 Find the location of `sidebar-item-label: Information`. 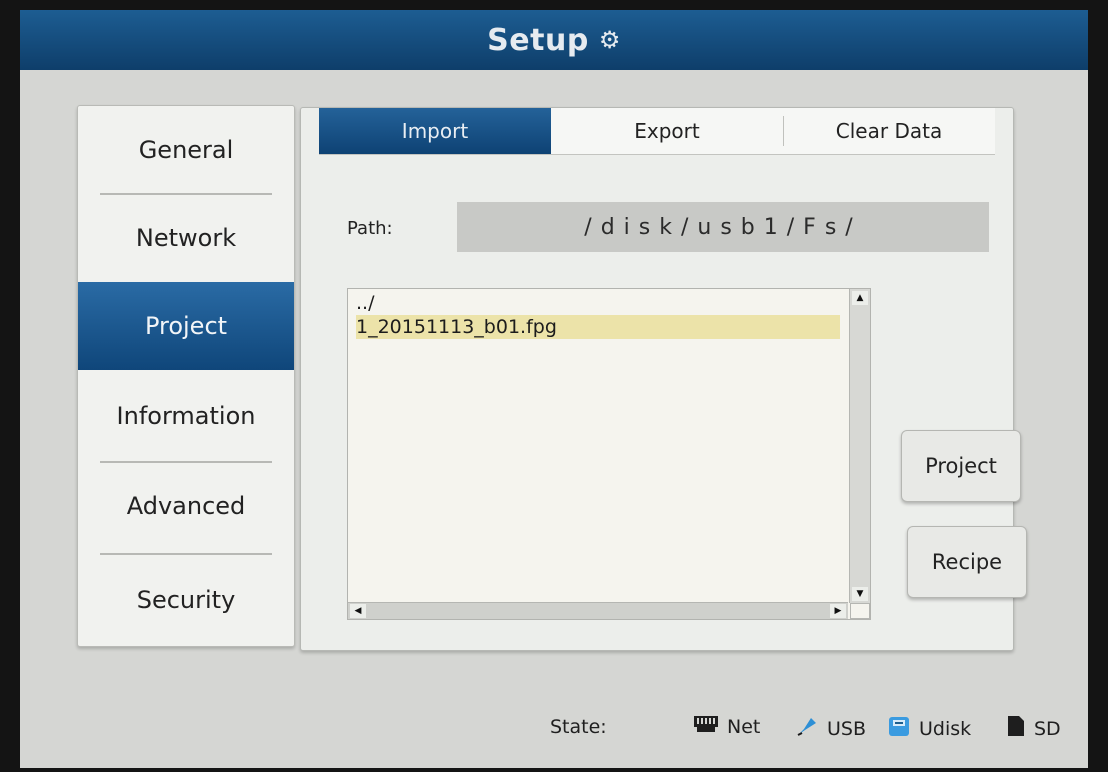

sidebar-item-label: Information is located at coordinates (186, 416).